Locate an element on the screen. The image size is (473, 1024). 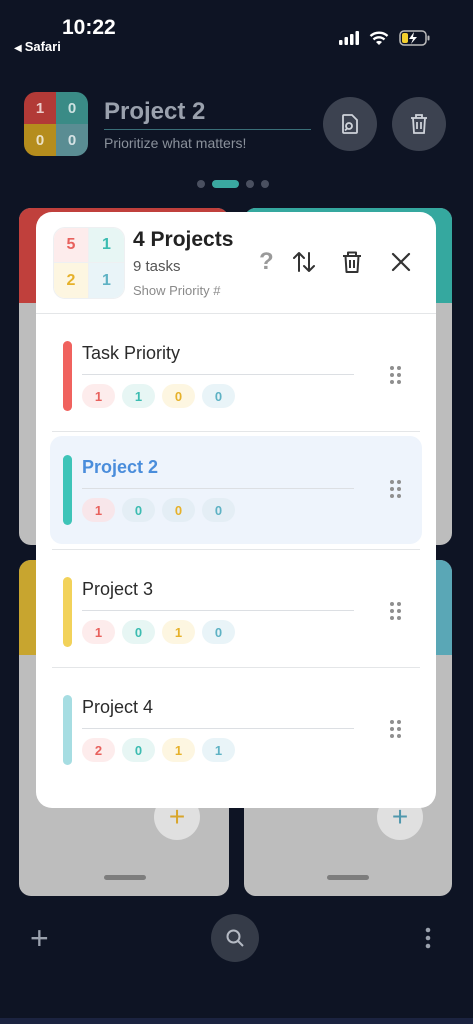
project-name: Project 2 is located at coordinates (120, 467).